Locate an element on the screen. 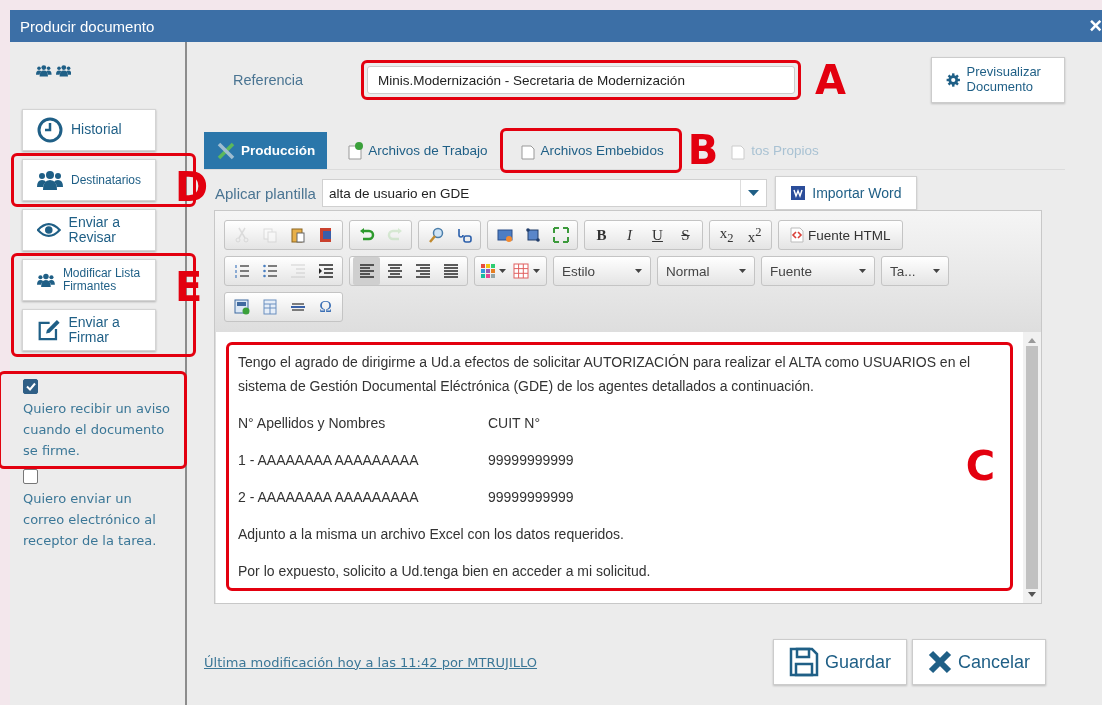  scrollbar-thumb is located at coordinates (1032, 467).